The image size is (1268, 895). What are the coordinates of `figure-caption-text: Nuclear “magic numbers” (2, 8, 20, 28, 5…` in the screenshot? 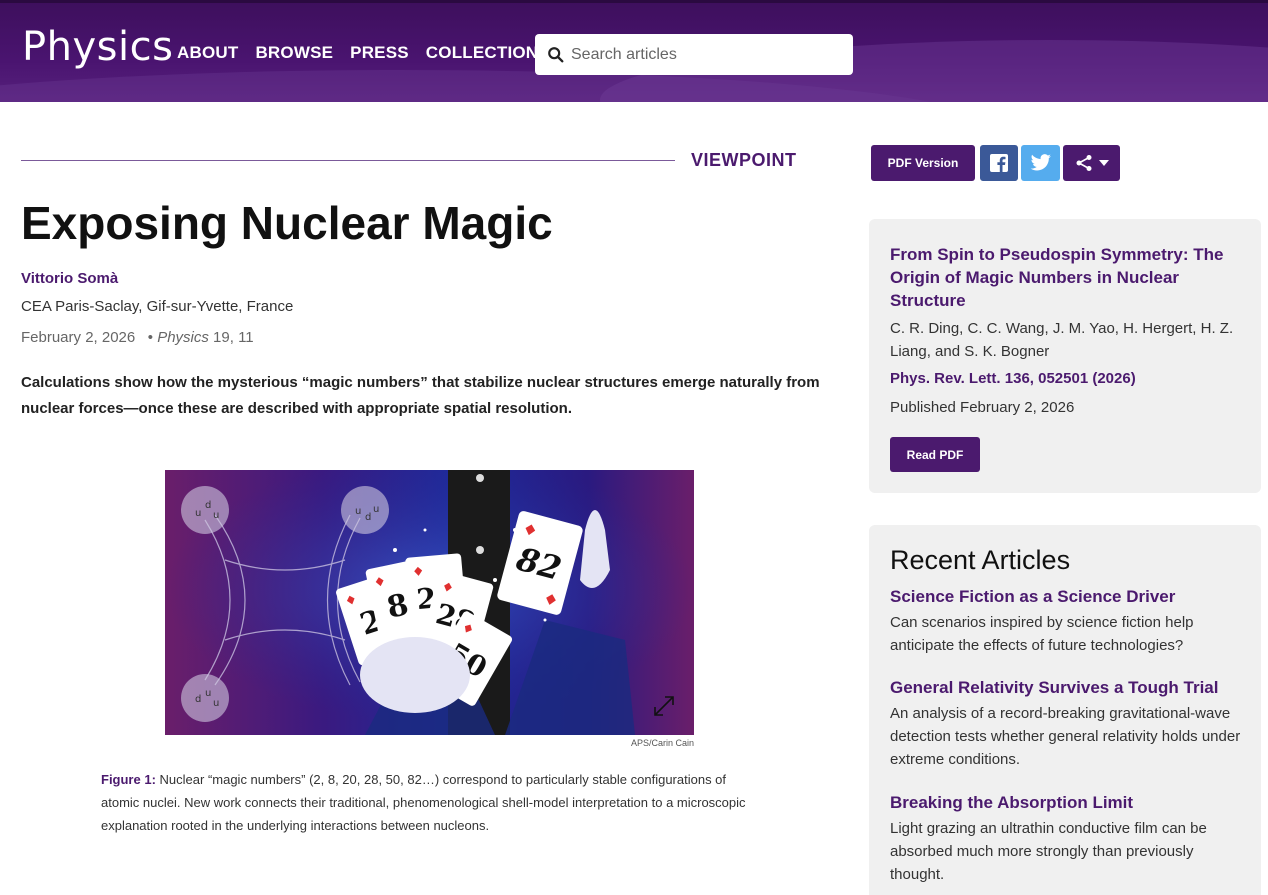 It's located at (423, 802).